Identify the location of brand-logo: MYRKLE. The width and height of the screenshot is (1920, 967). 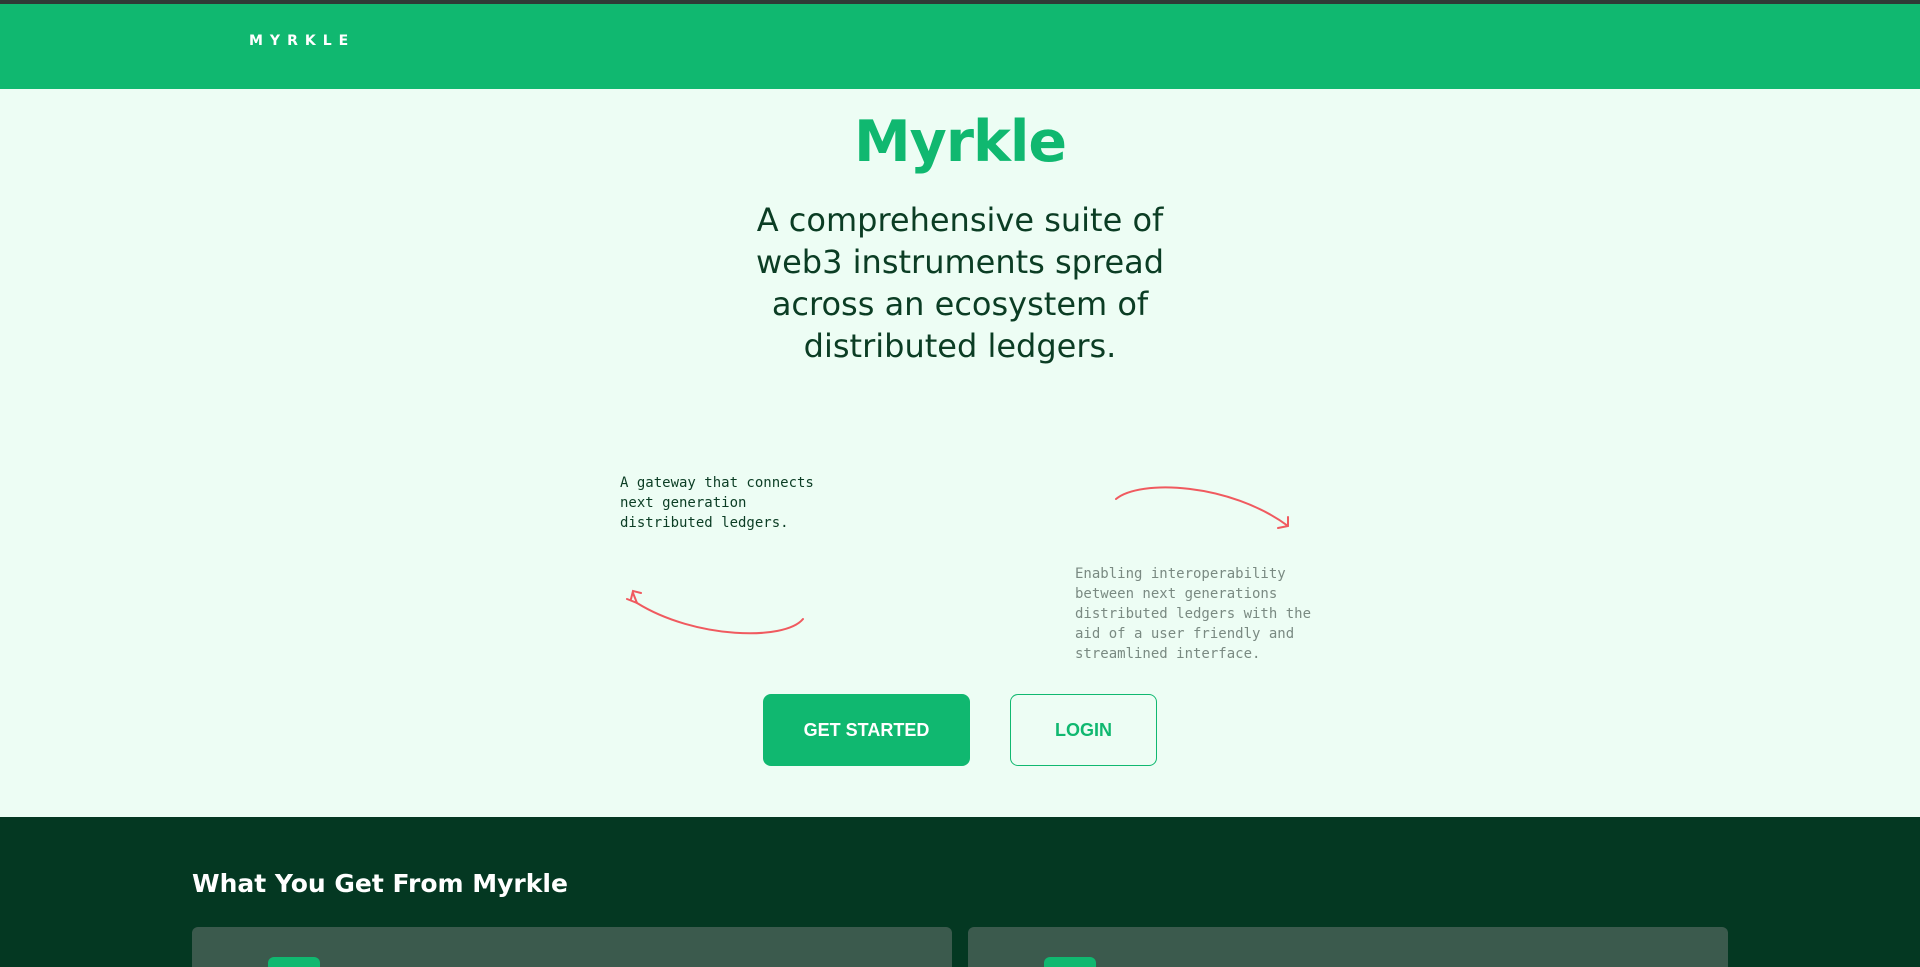
(302, 41).